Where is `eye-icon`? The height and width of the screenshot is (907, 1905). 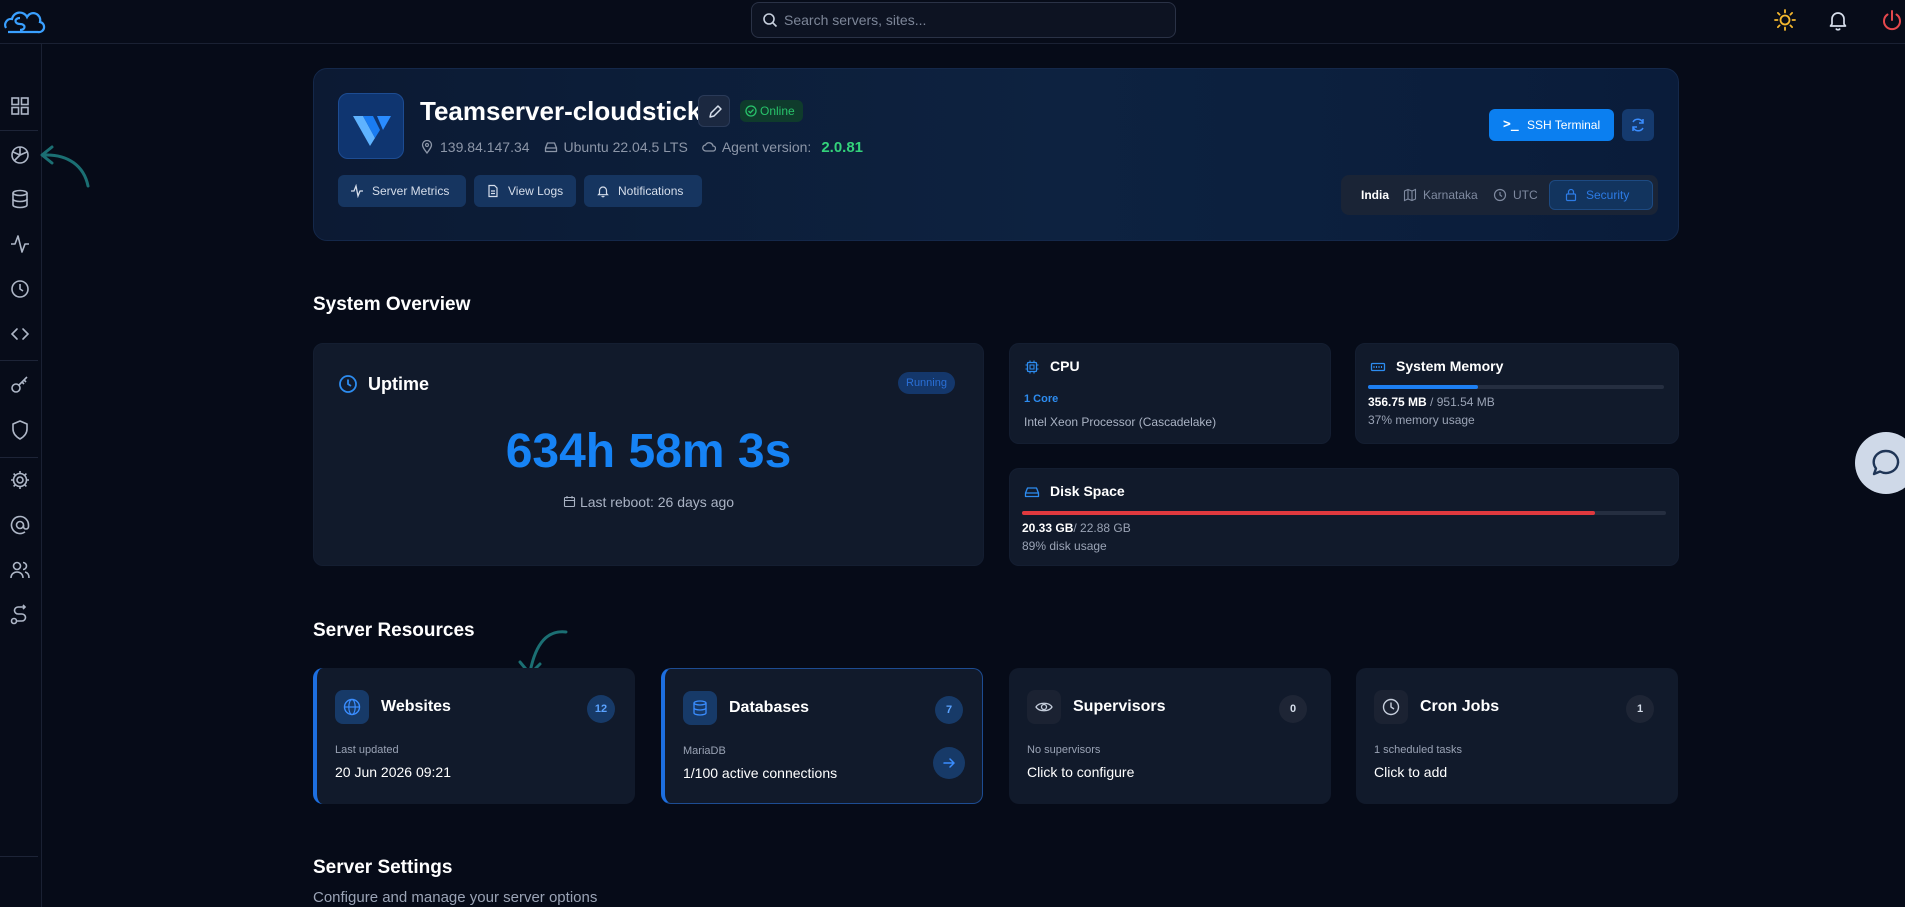 eye-icon is located at coordinates (1044, 707).